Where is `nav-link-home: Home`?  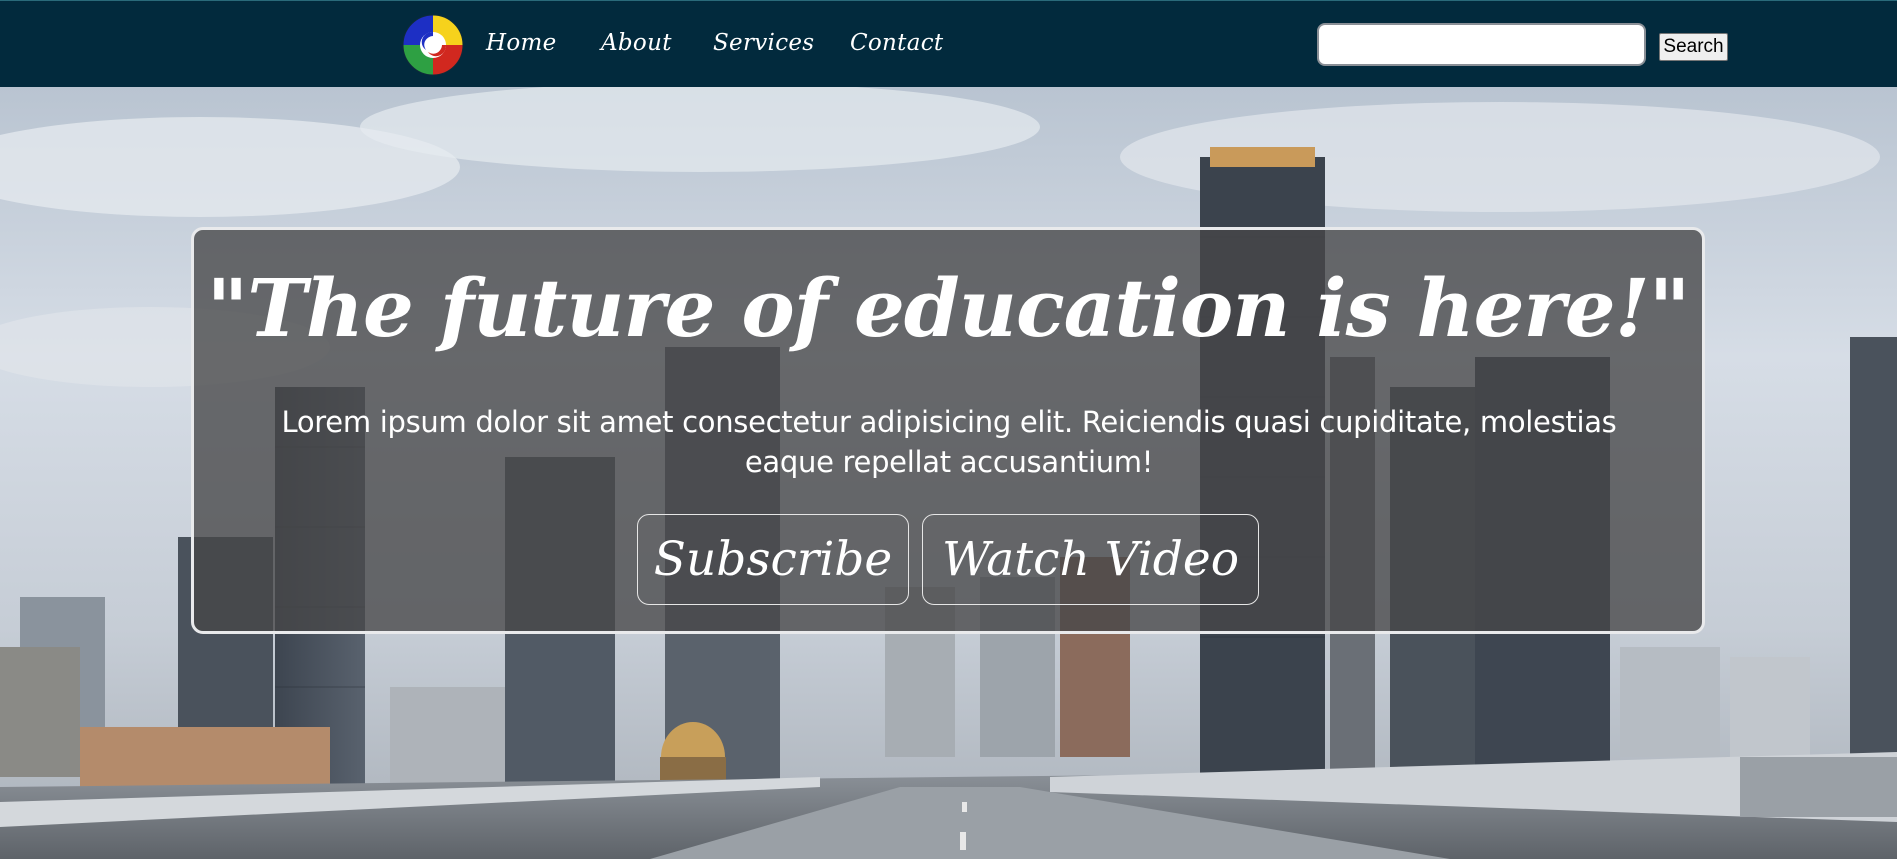 nav-link-home: Home is located at coordinates (521, 43).